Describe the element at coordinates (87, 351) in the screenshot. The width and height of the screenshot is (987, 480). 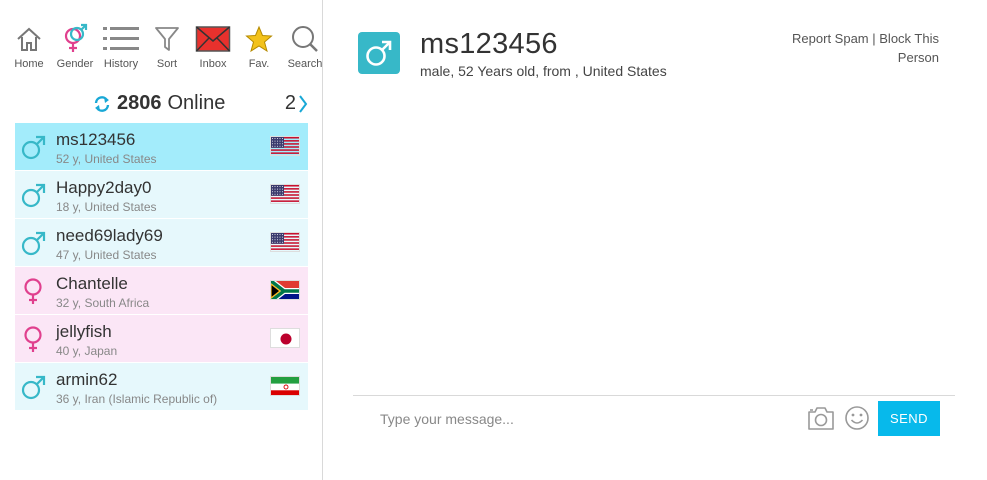
I see `user-details: 40 y, Japan` at that location.